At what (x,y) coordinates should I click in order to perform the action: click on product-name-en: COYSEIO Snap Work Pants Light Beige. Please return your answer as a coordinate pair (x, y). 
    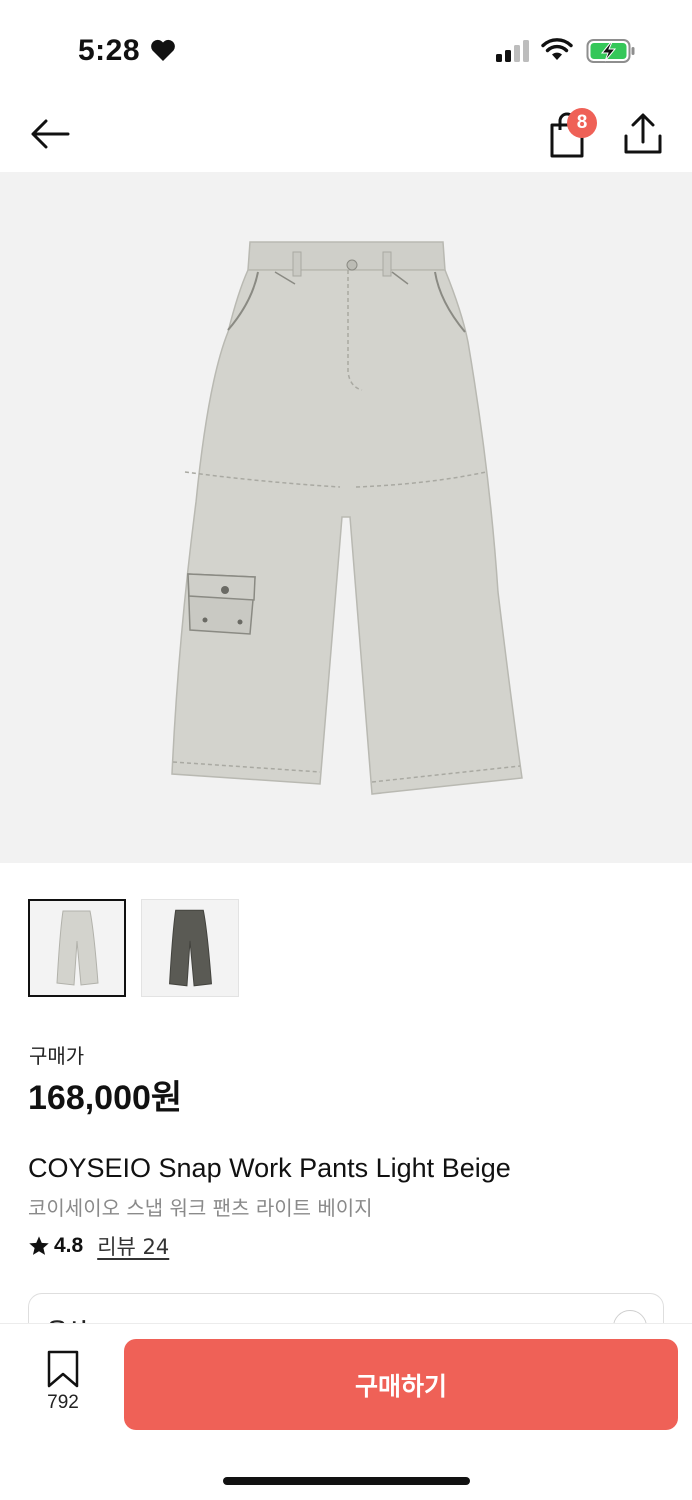
    Looking at the image, I should click on (269, 1168).